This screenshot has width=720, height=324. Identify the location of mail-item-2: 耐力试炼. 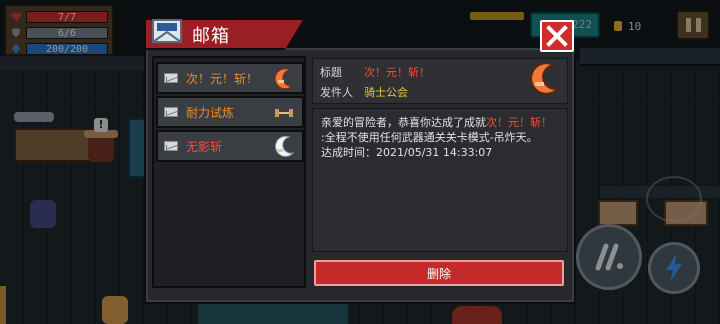
(230, 112).